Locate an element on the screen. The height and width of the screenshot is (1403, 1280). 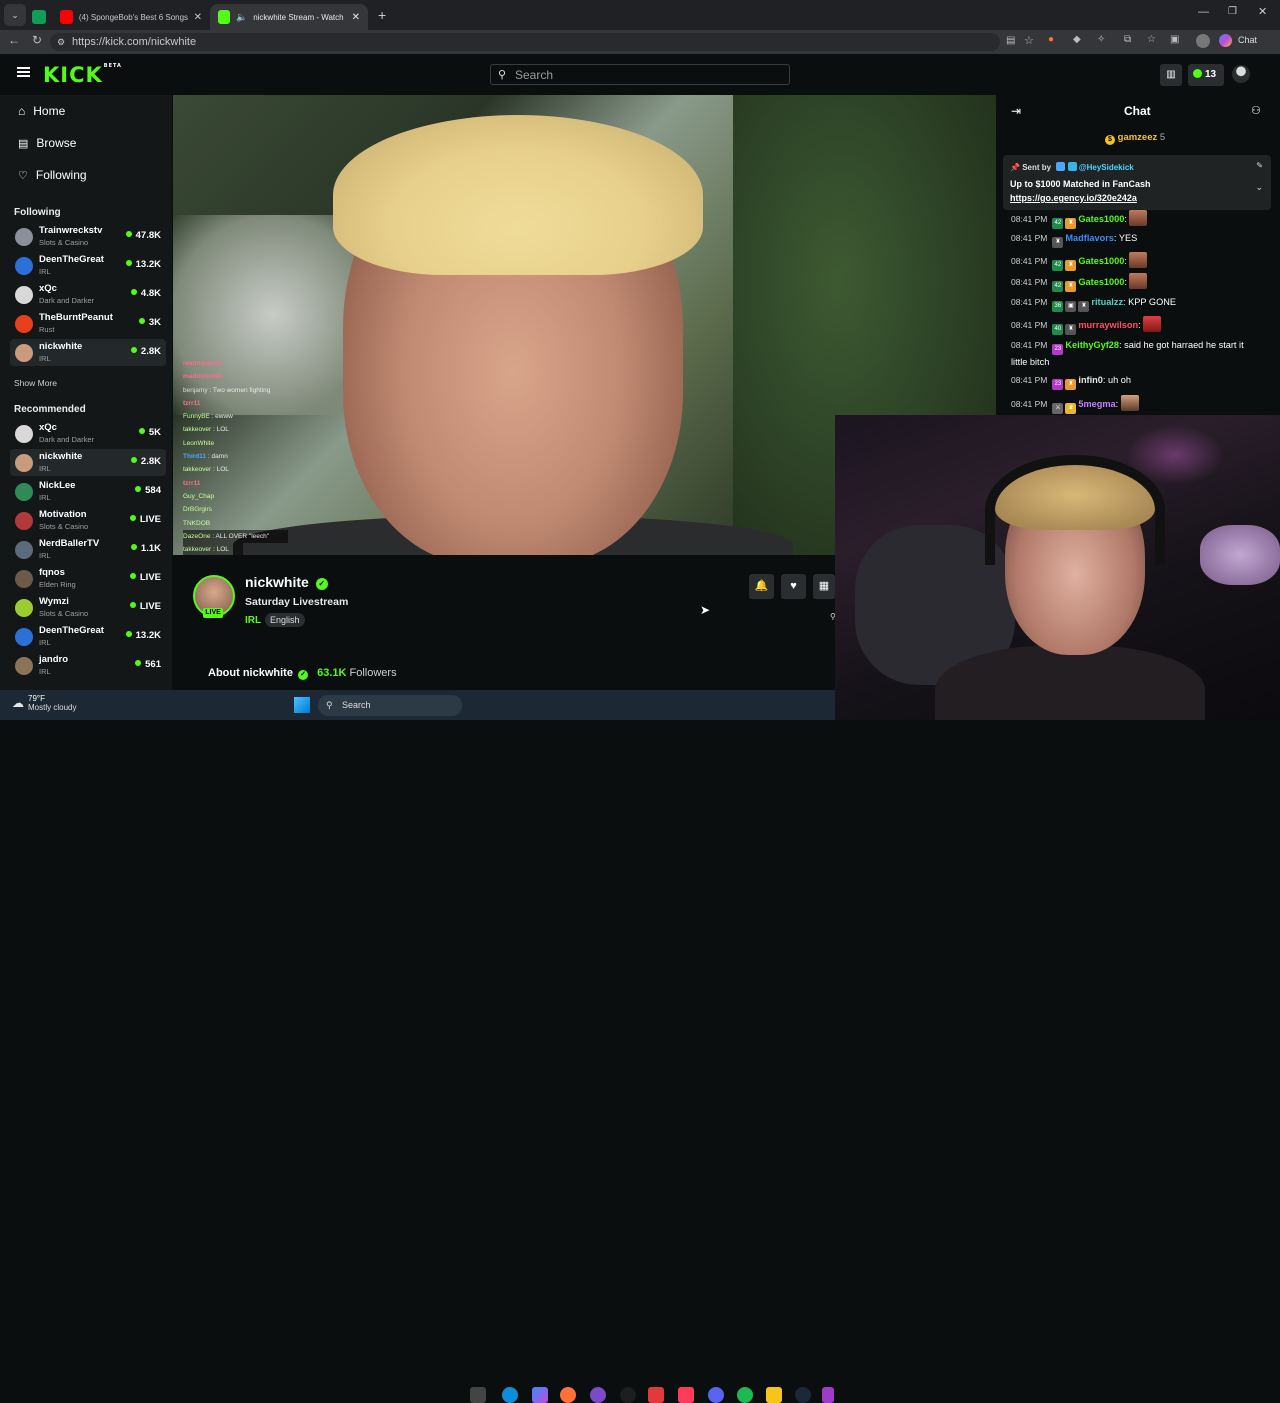
sidebar-rec-wymzi: Wymzi Slots & Casino LIVE is located at coordinates (88, 607).